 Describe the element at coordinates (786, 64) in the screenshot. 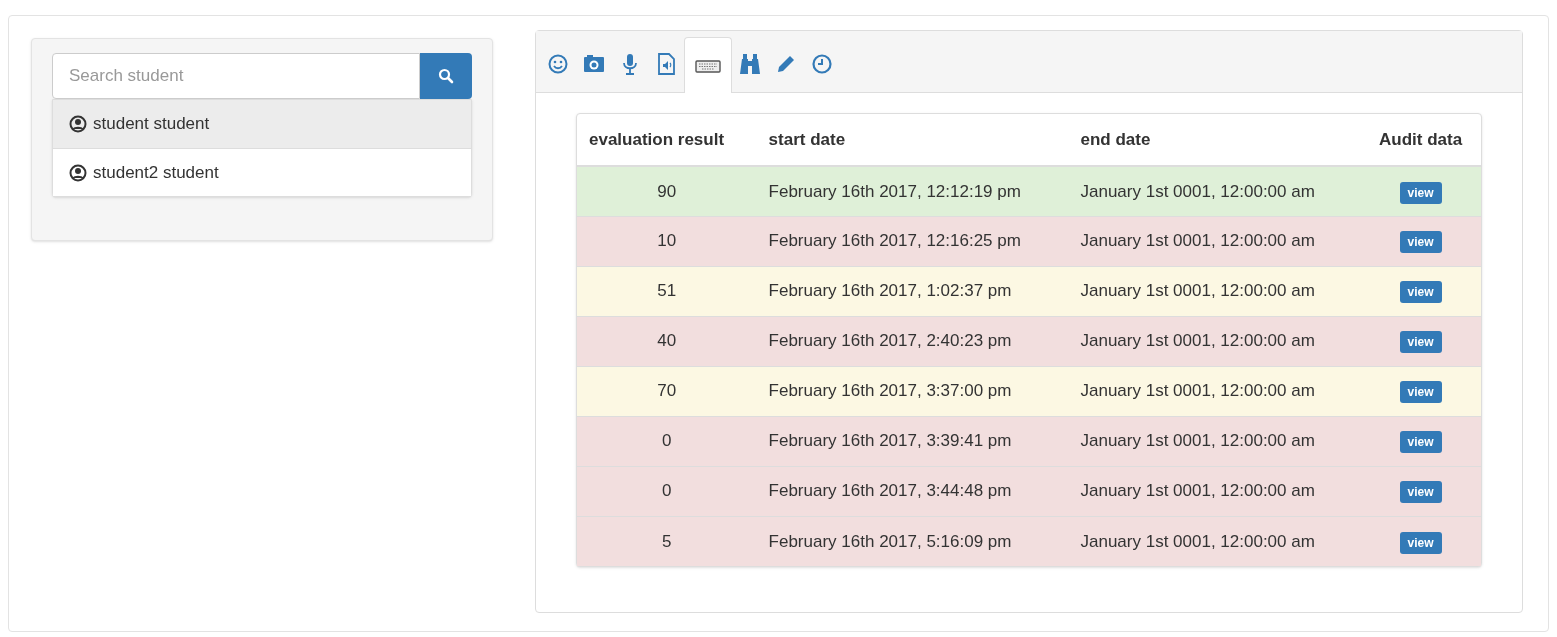

I see `pencil-icon` at that location.